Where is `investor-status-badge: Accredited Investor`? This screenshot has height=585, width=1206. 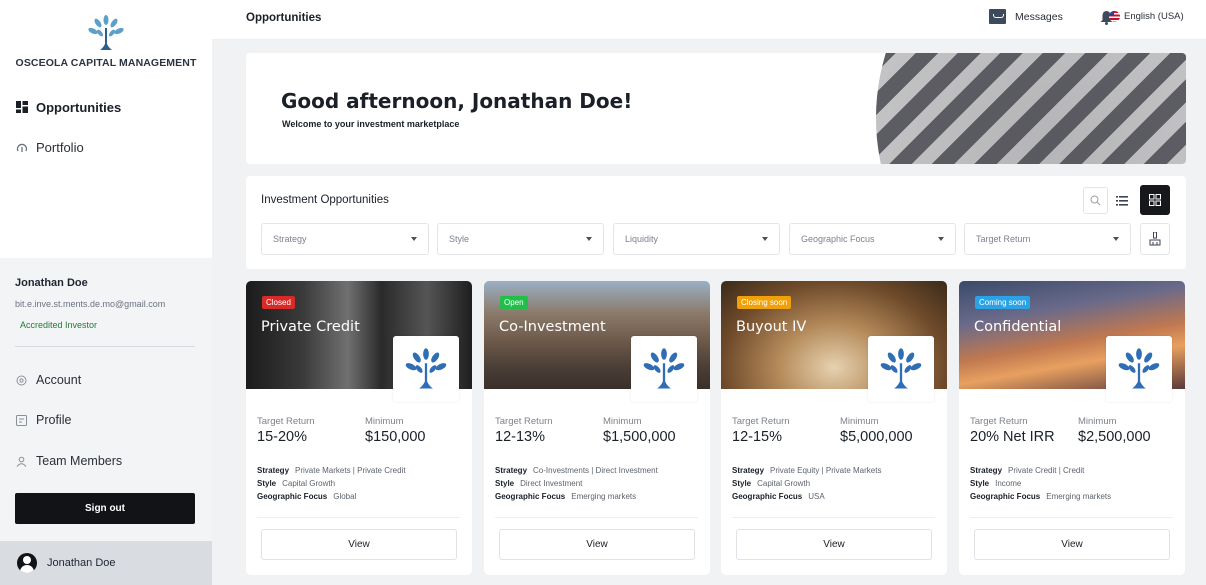
investor-status-badge: Accredited Investor is located at coordinates (59, 325).